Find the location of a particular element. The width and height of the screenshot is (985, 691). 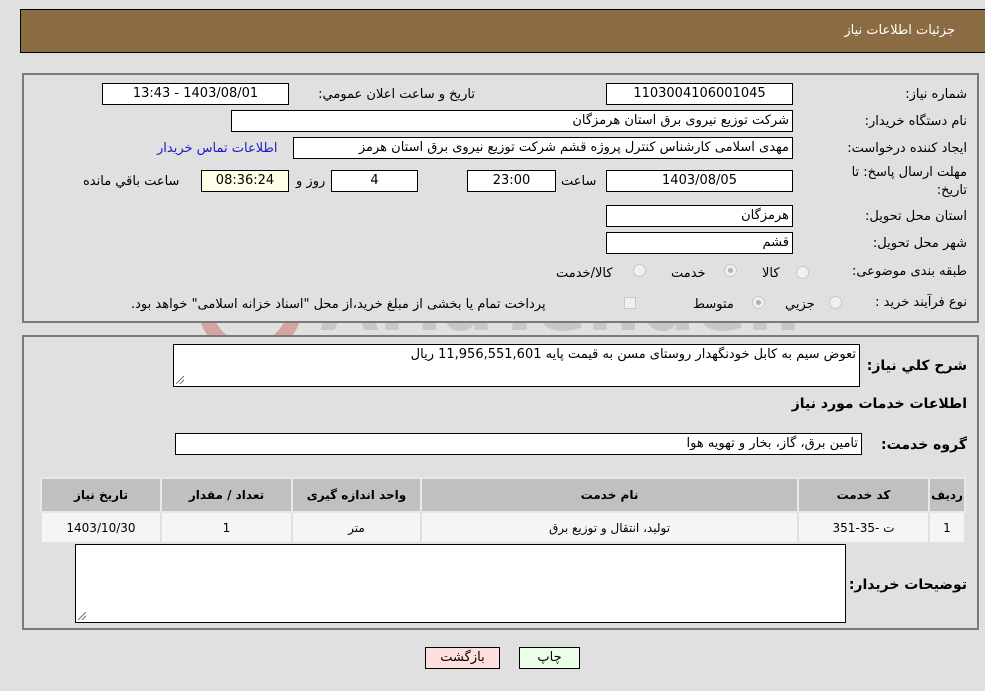

cell-row-number: 1 is located at coordinates (947, 527).